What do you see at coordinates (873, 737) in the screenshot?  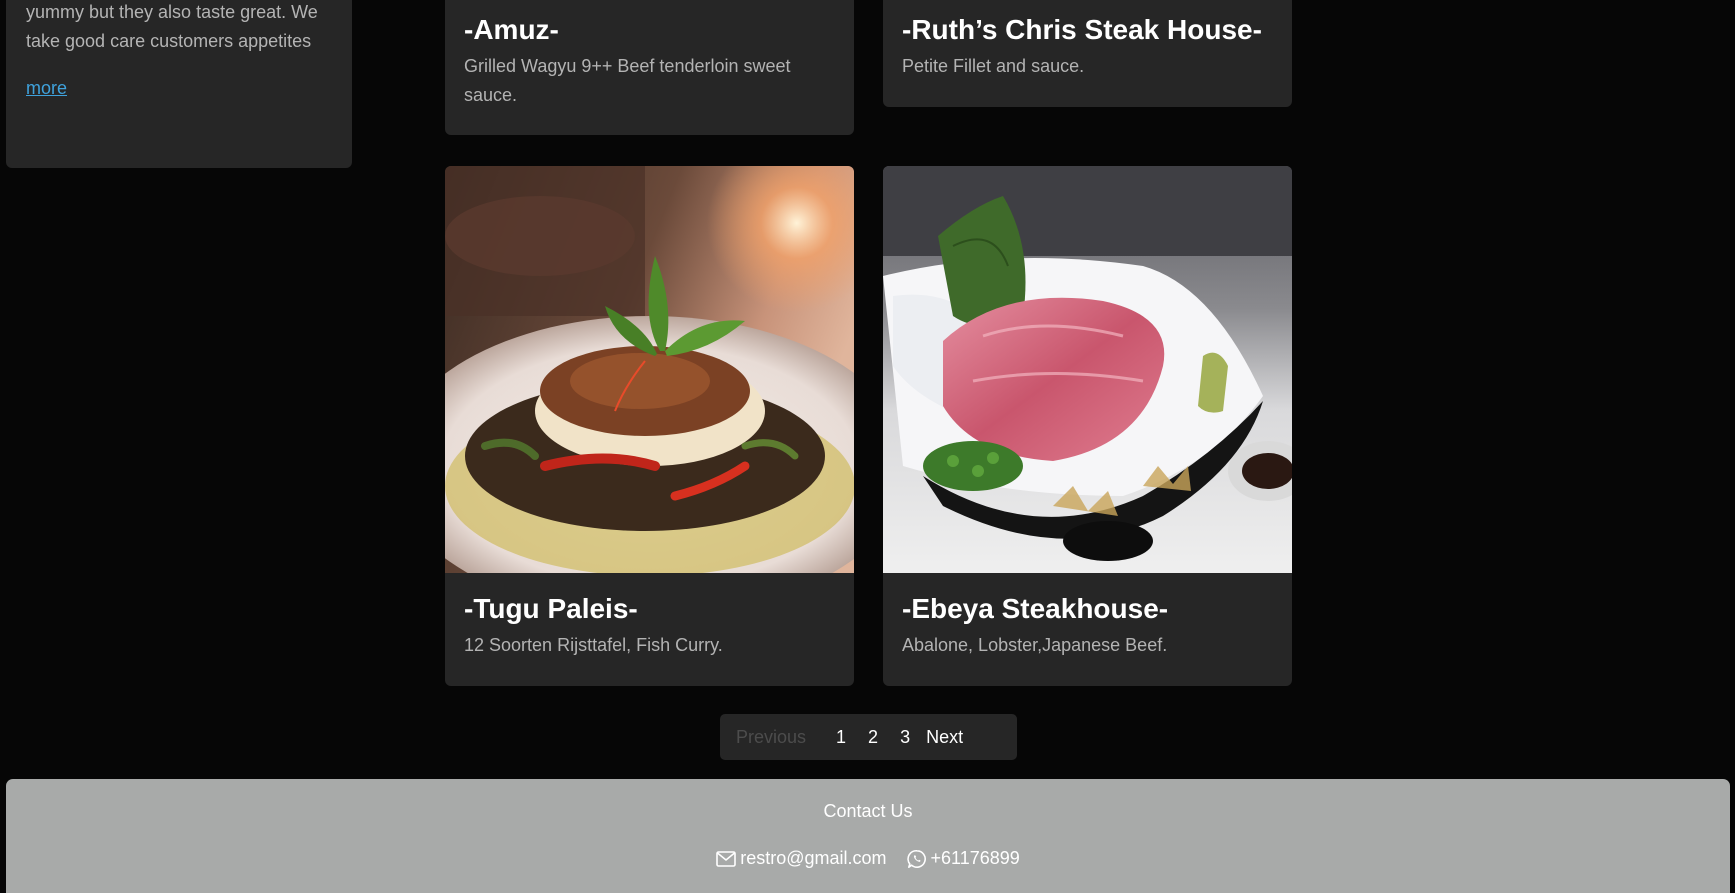 I see `page-2-button: 2` at bounding box center [873, 737].